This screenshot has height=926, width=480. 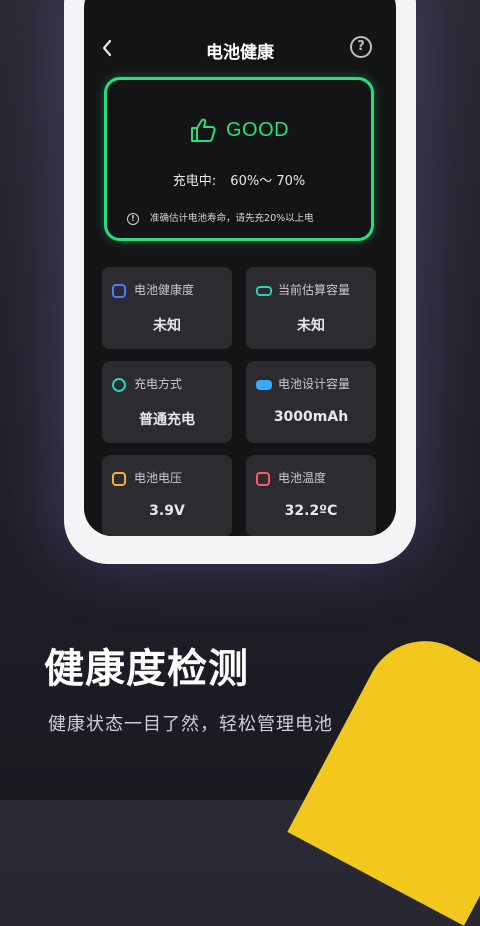 I want to click on status-row: GOOD, so click(x=239, y=130).